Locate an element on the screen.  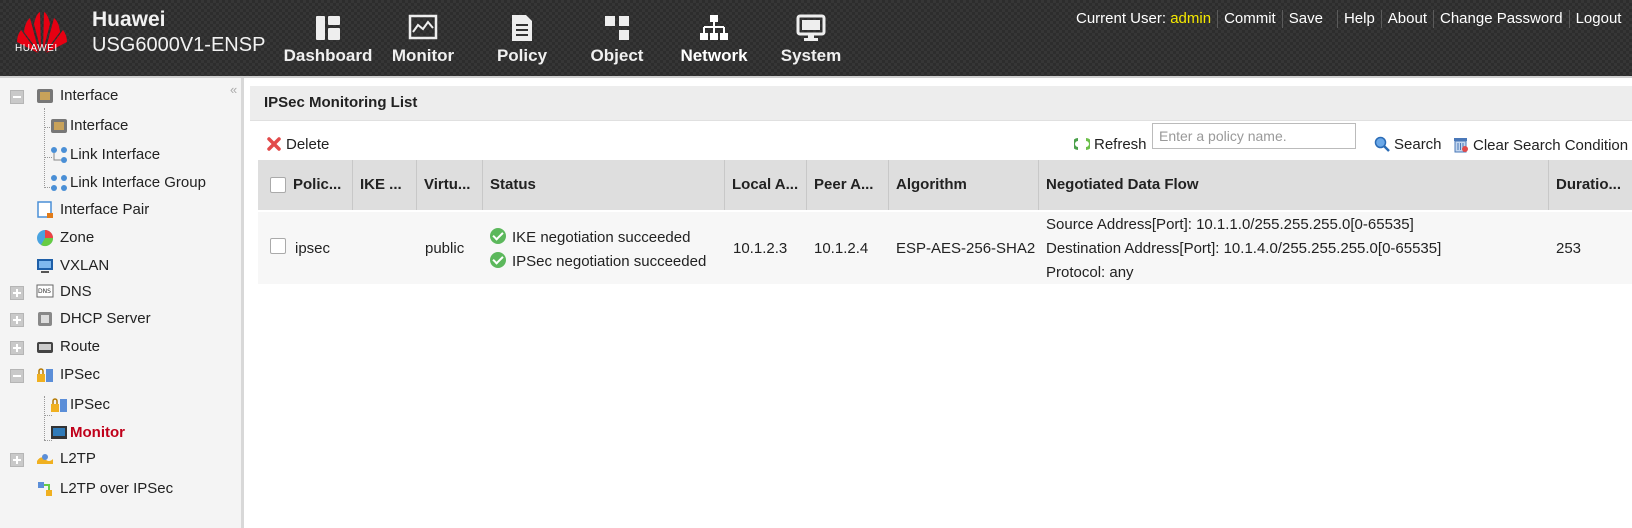
commit-link: Commit is located at coordinates (1250, 18).